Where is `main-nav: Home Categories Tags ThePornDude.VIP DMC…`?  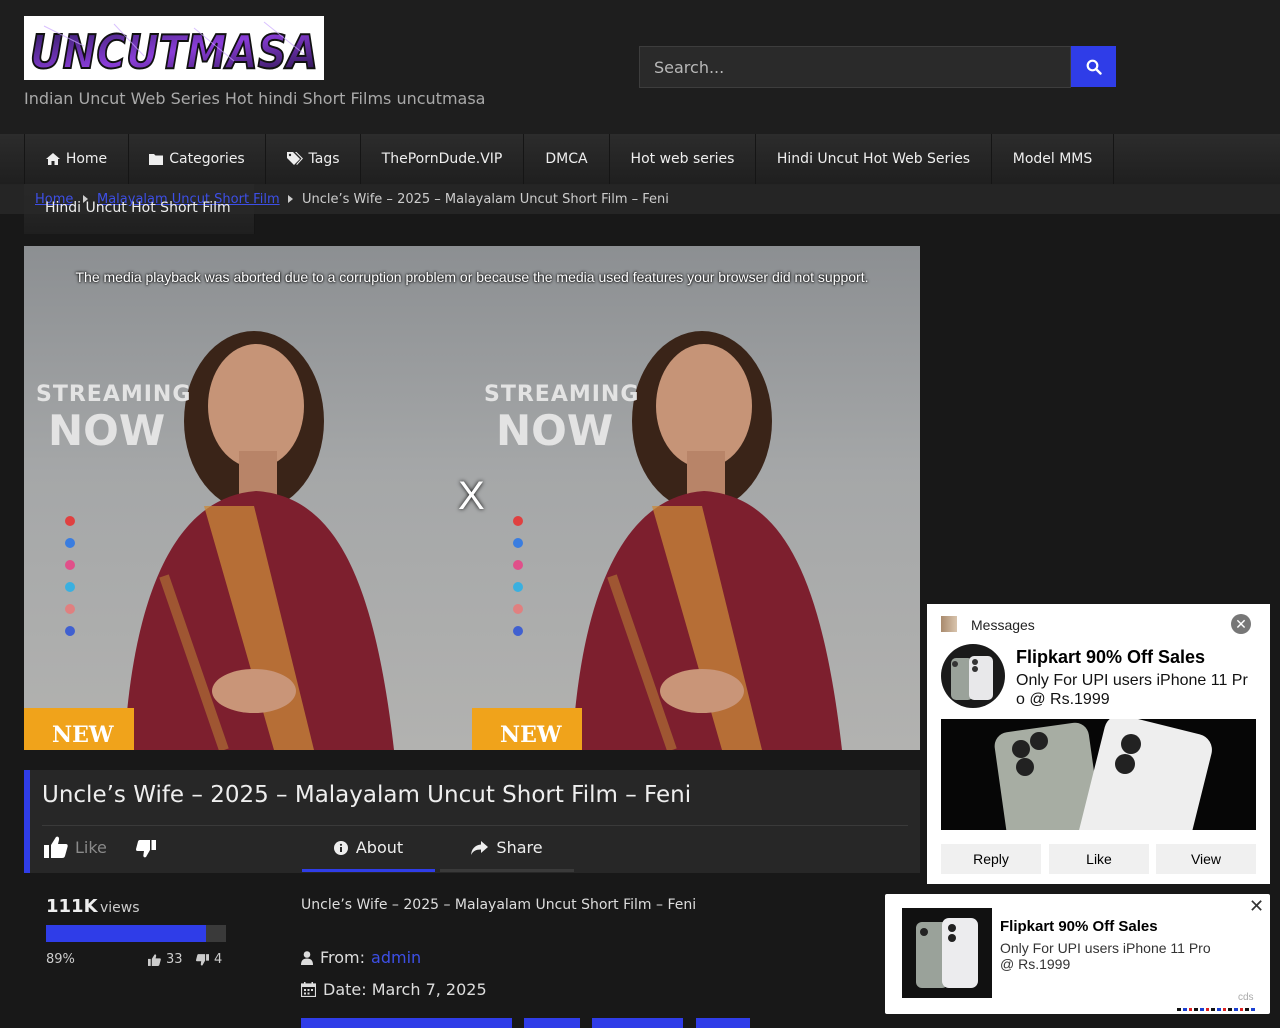 main-nav: Home Categories Tags ThePornDude.VIP DMC… is located at coordinates (640, 159).